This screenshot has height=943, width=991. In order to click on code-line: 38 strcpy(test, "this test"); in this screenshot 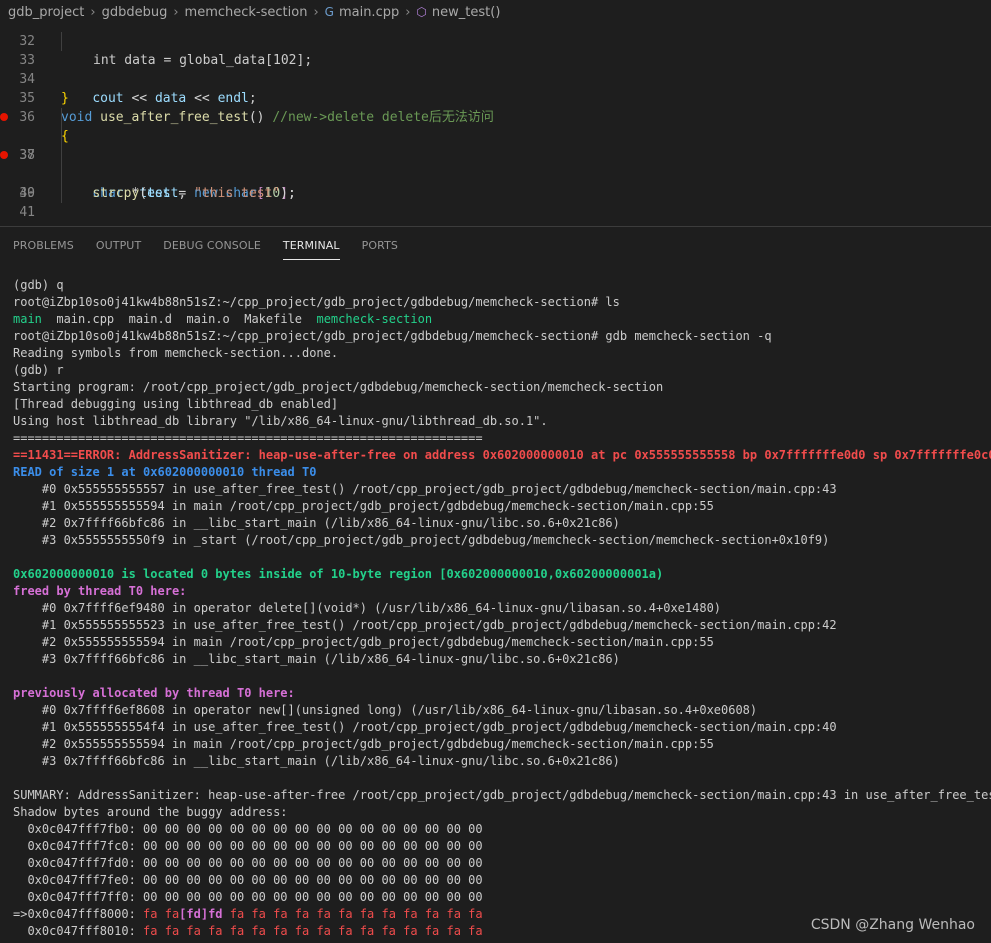, I will do `click(495, 164)`.